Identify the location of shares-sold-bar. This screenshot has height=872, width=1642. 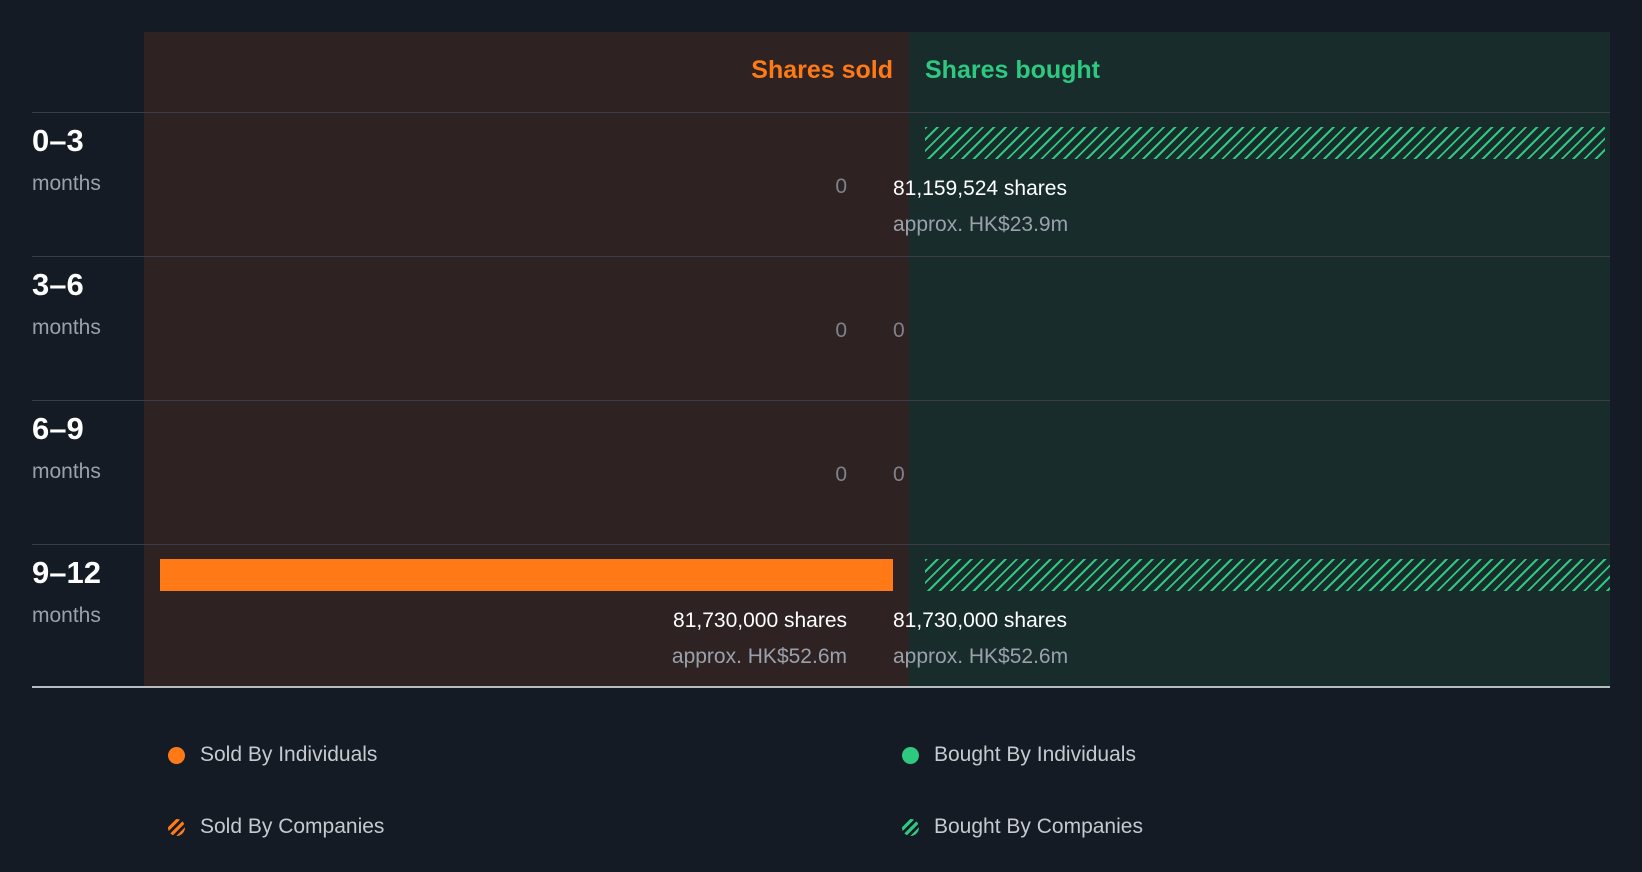
(526, 575).